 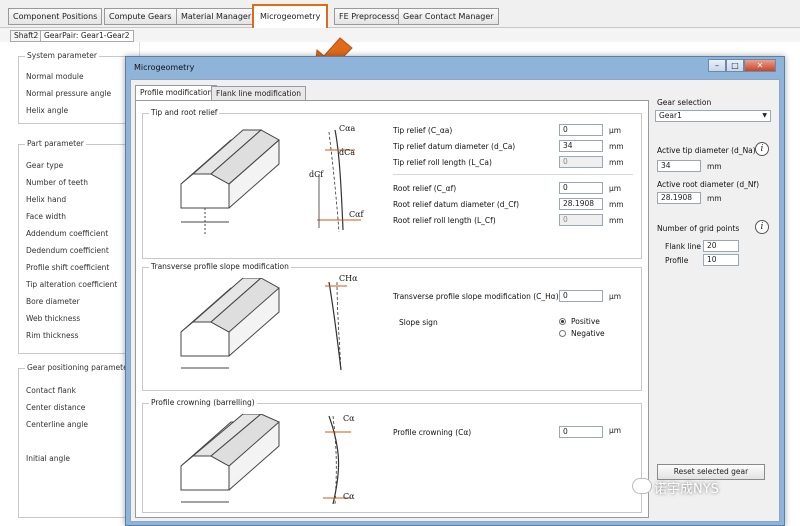 I want to click on watermark-text: 诺宇成NYS, so click(x=686, y=489).